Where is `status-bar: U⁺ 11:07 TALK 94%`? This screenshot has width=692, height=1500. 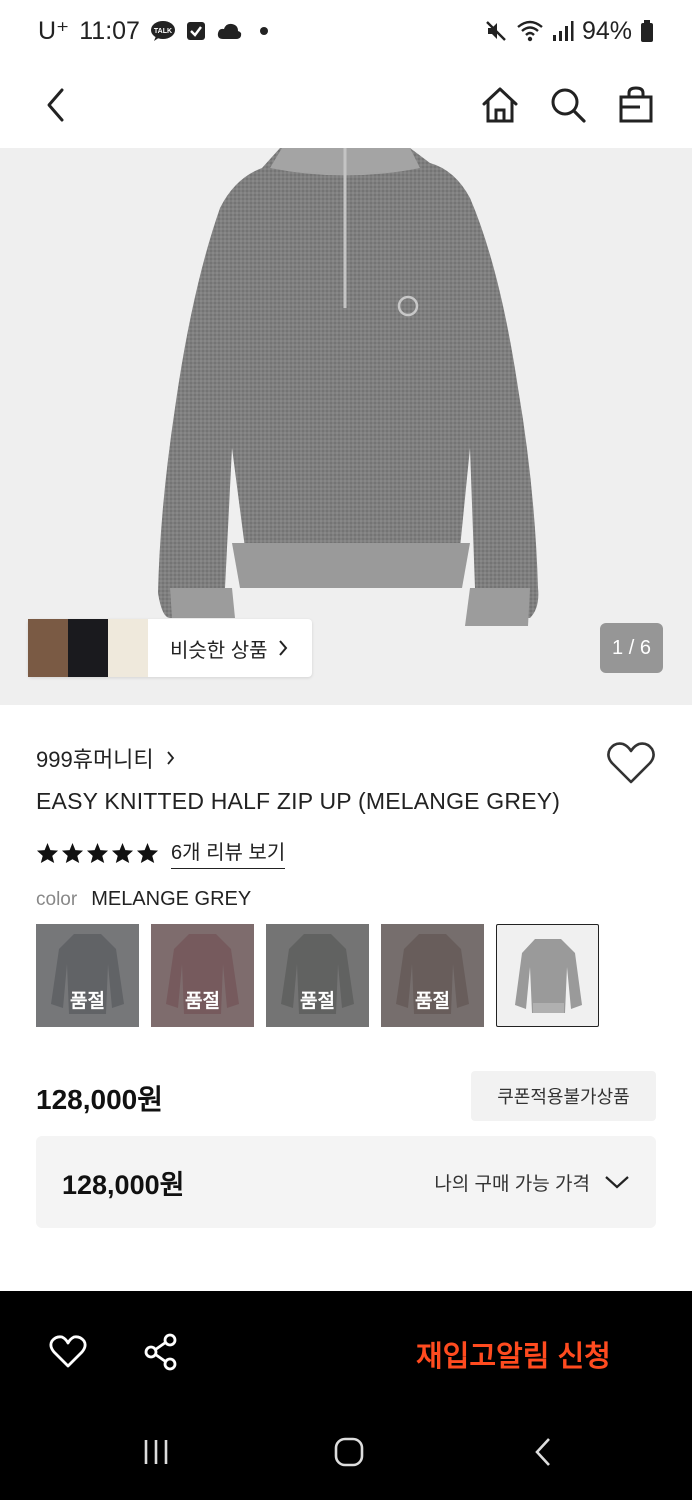 status-bar: U⁺ 11:07 TALK 94% is located at coordinates (346, 31).